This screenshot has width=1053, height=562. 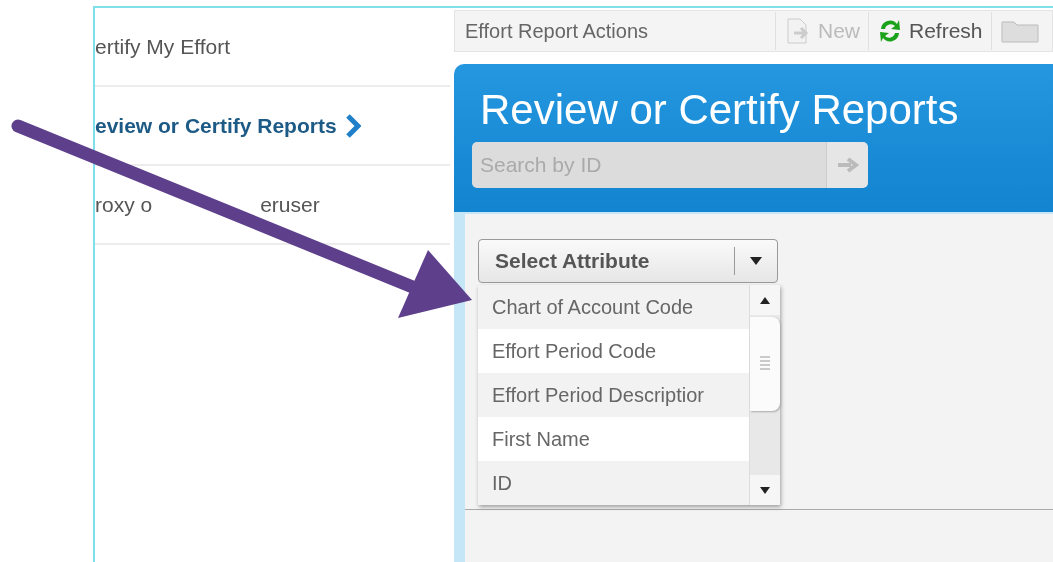 I want to click on scroll-down-button, so click(x=765, y=490).